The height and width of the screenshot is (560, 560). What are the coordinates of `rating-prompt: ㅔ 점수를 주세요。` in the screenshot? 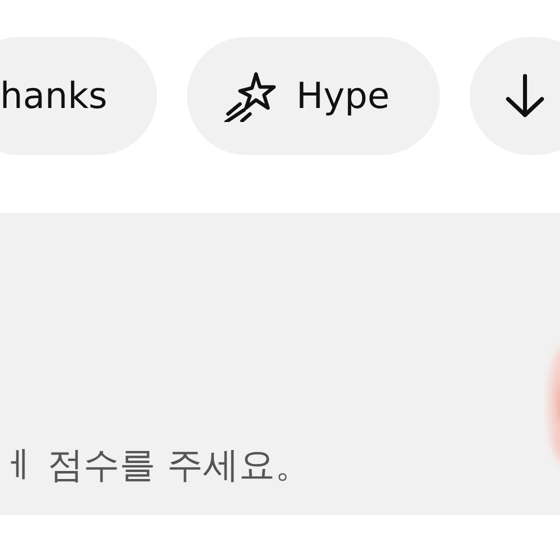 It's located at (155, 466).